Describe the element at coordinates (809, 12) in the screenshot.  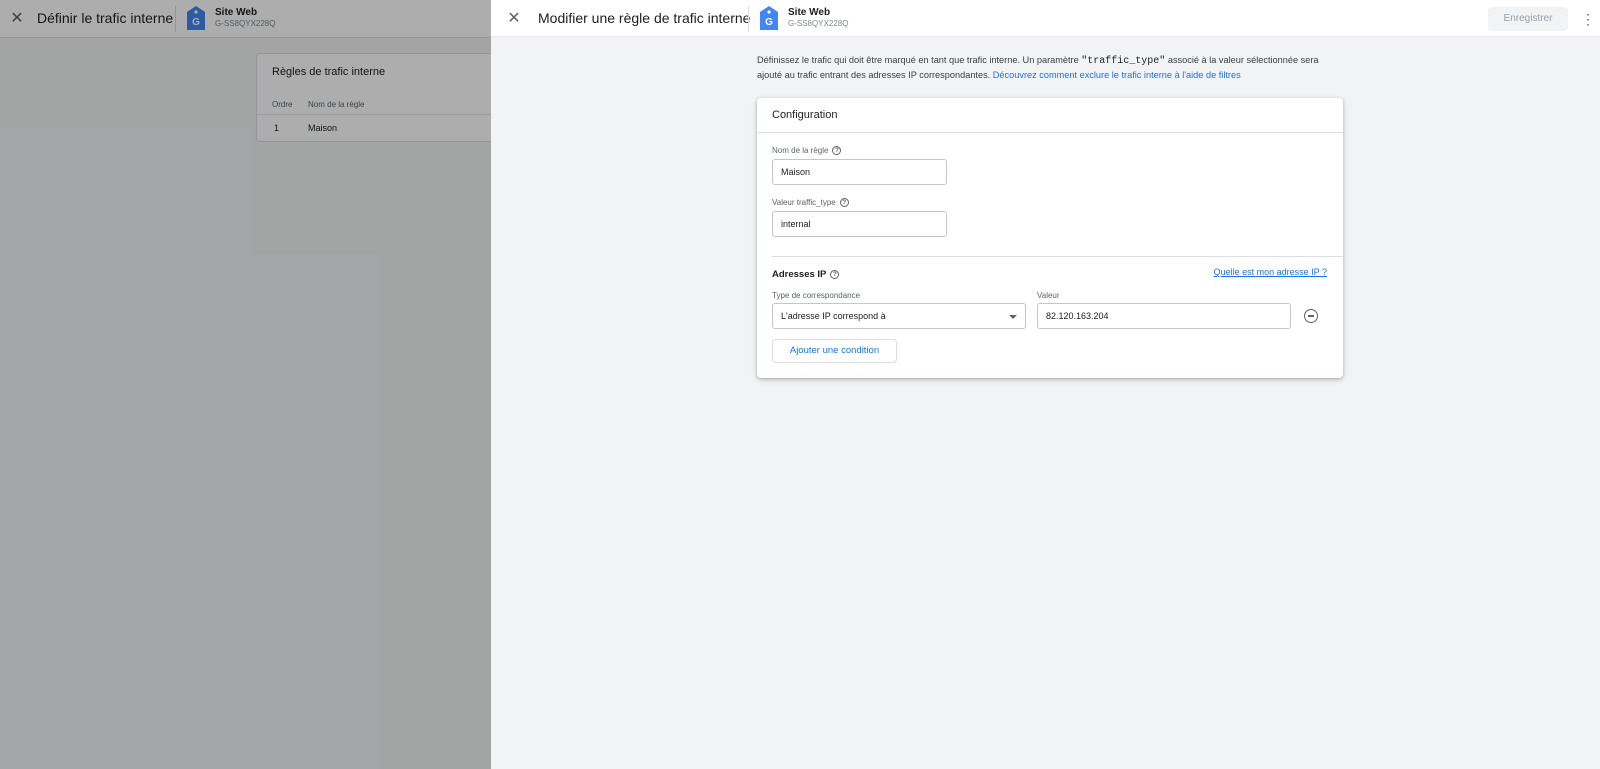
I see `property-name: Site Web` at that location.